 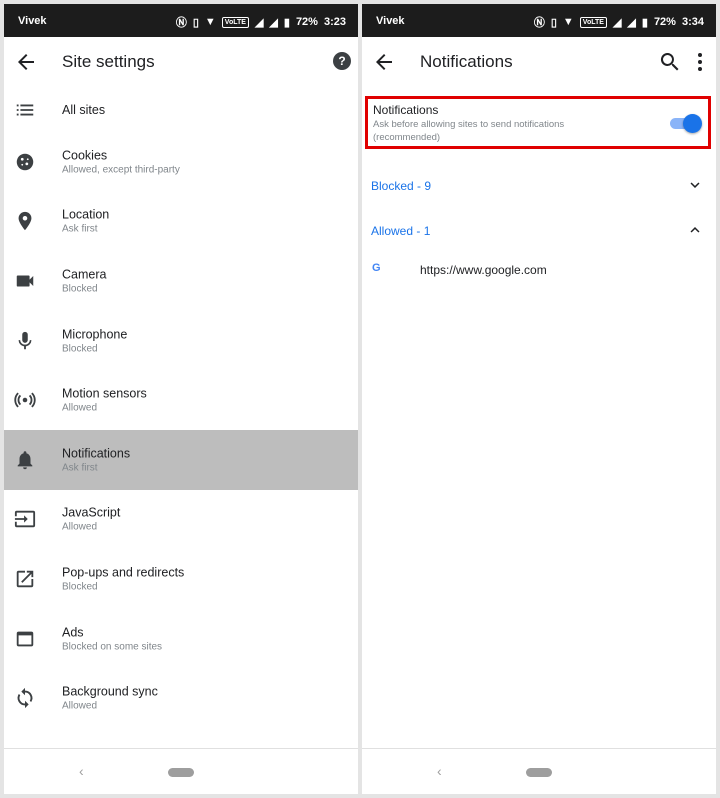 I want to click on page-title: Site settings, so click(x=108, y=61).